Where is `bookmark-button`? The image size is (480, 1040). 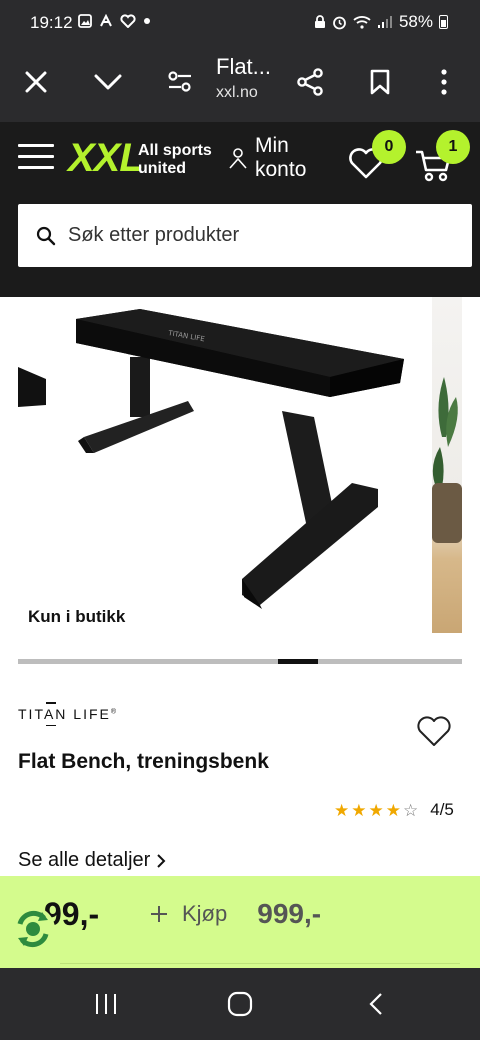 bookmark-button is located at coordinates (380, 82).